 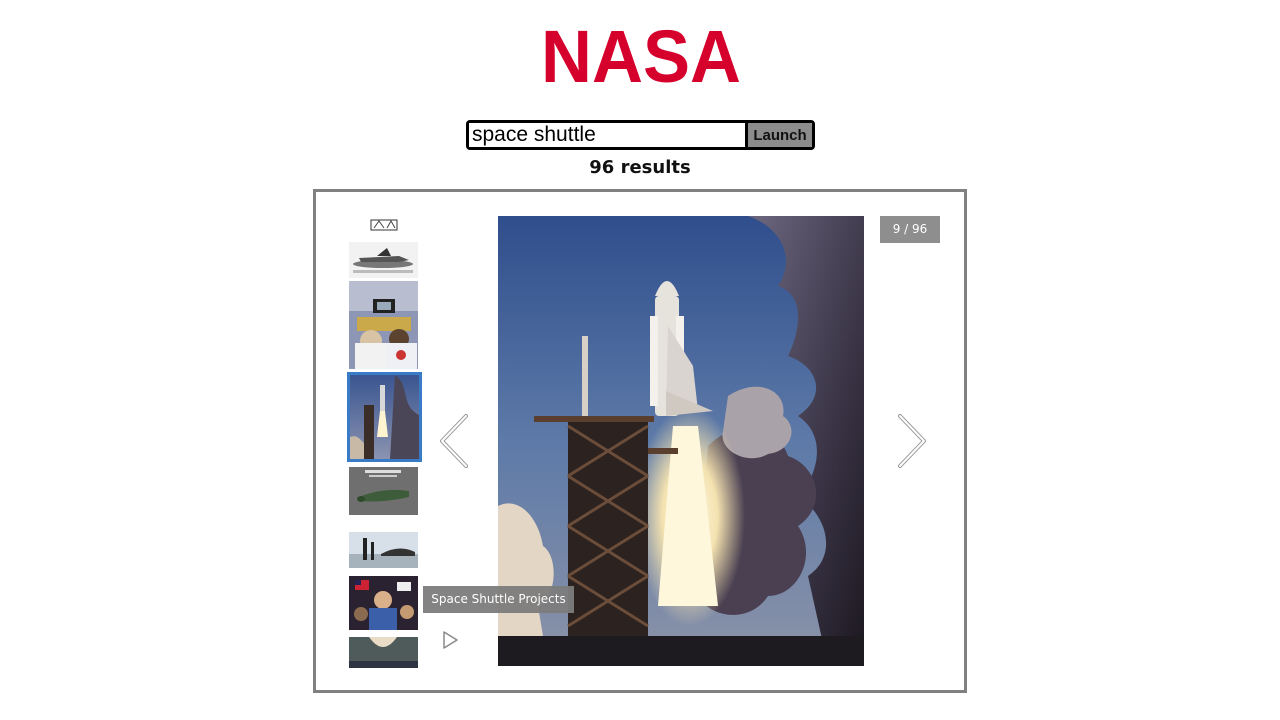 I want to click on thumbnail-aerial-view, so click(x=383, y=652).